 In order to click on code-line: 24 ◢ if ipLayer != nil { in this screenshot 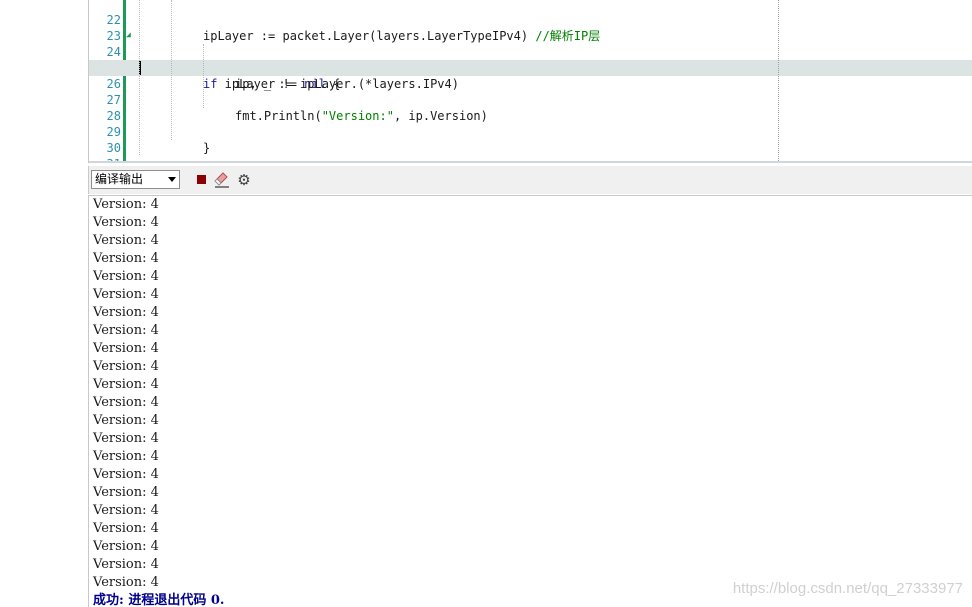, I will do `click(530, 59)`.